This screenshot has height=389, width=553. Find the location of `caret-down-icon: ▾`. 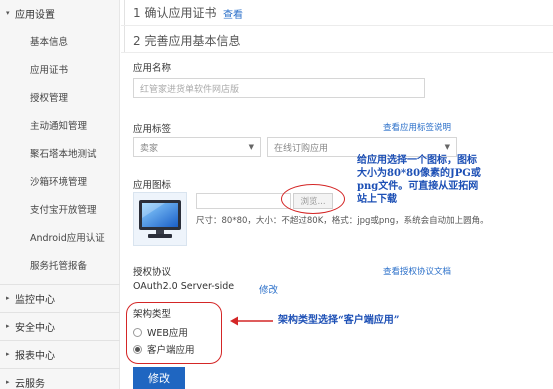

caret-down-icon: ▾ is located at coordinates (8, 13).